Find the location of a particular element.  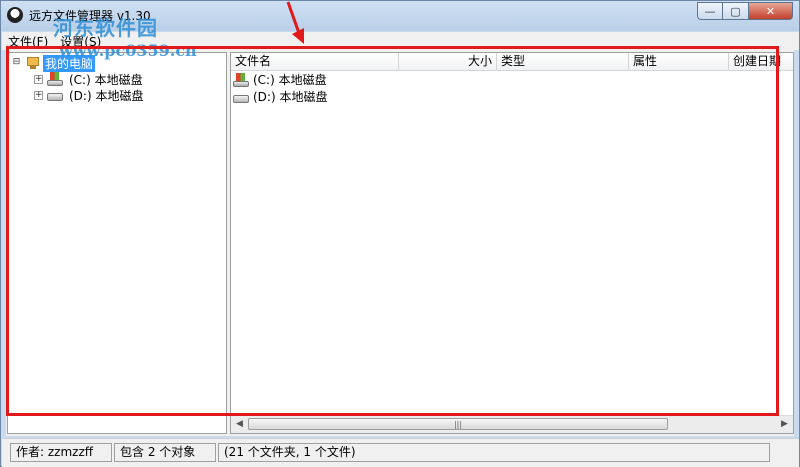

tree-item-label: (D:) 本地磁盘 is located at coordinates (106, 95).